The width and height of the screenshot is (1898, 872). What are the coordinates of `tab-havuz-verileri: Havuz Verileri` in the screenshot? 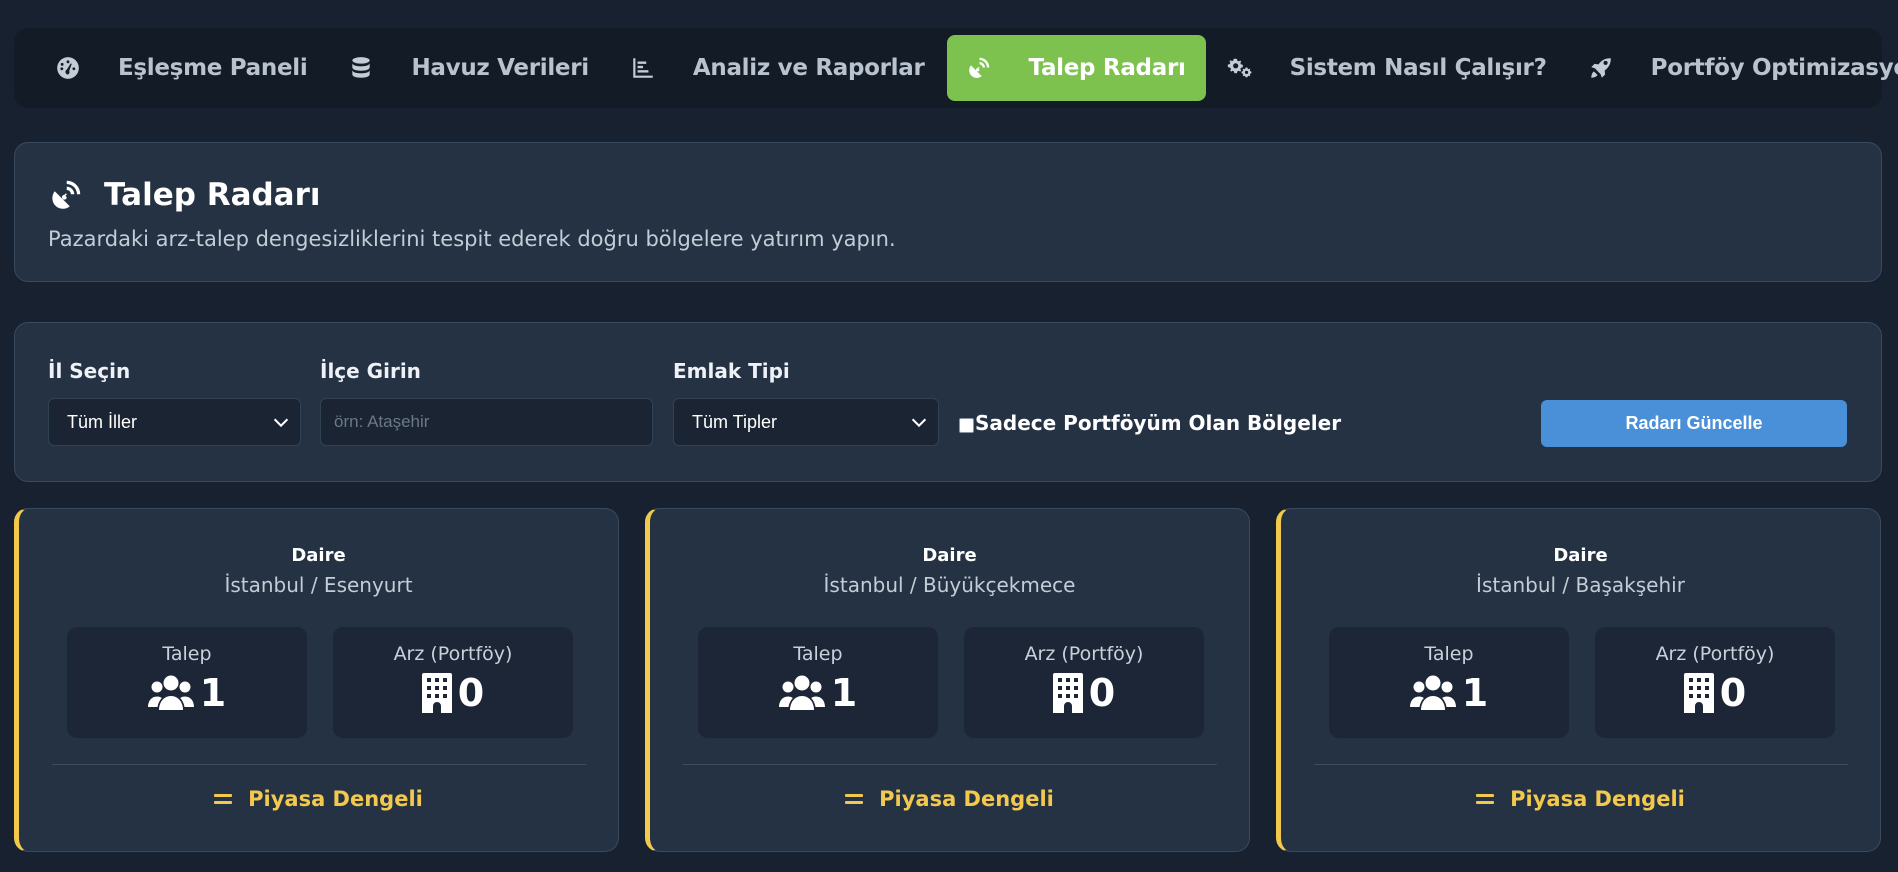 It's located at (468, 68).